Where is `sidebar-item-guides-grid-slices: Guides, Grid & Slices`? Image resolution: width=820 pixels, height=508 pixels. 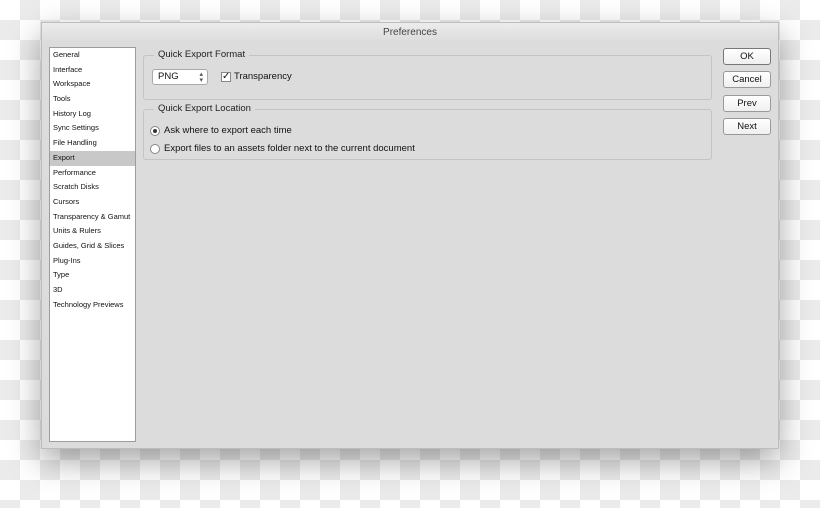 sidebar-item-guides-grid-slices: Guides, Grid & Slices is located at coordinates (92, 246).